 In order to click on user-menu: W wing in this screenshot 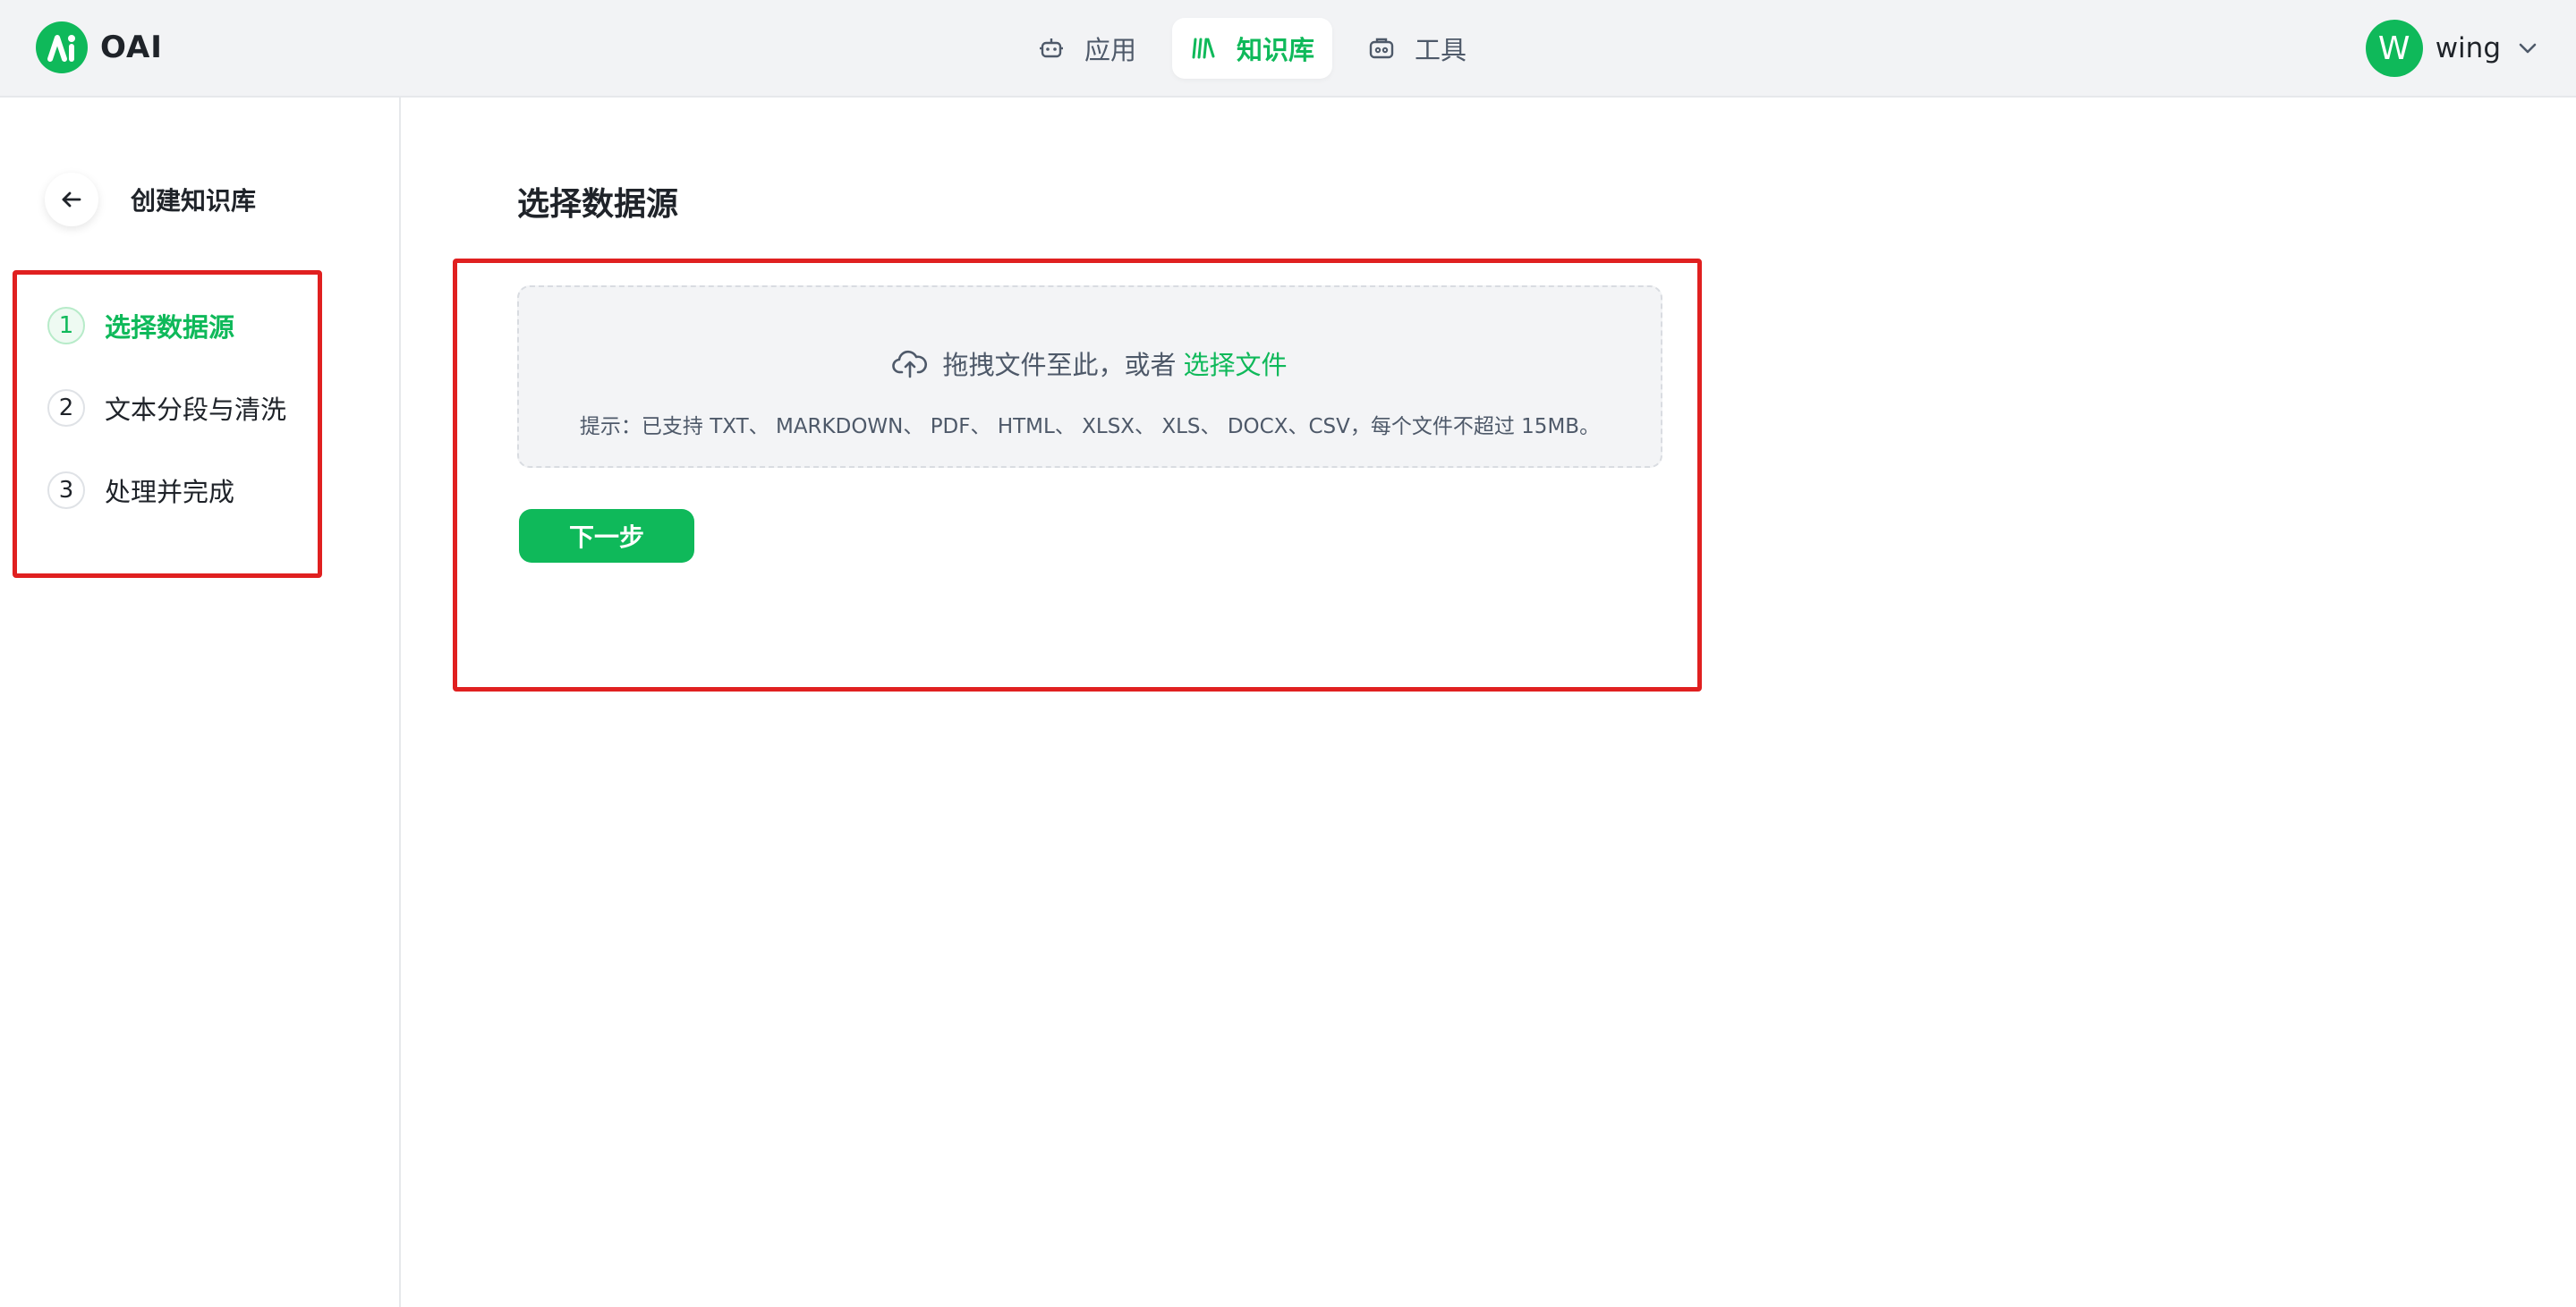, I will do `click(2451, 48)`.